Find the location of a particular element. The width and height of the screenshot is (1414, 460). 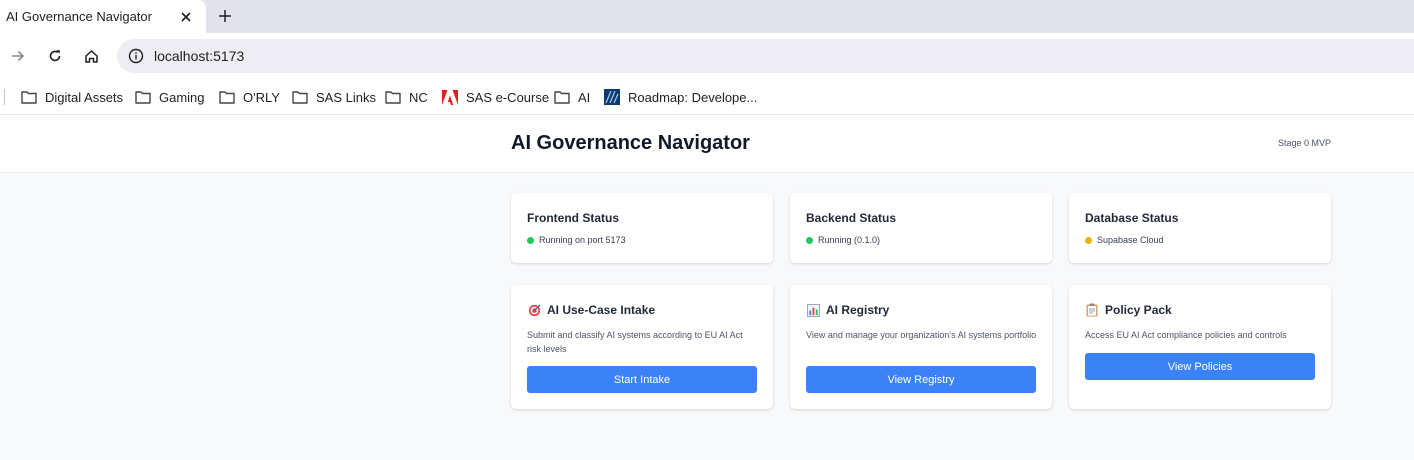

status-text: Running (0.1.0) is located at coordinates (849, 240).